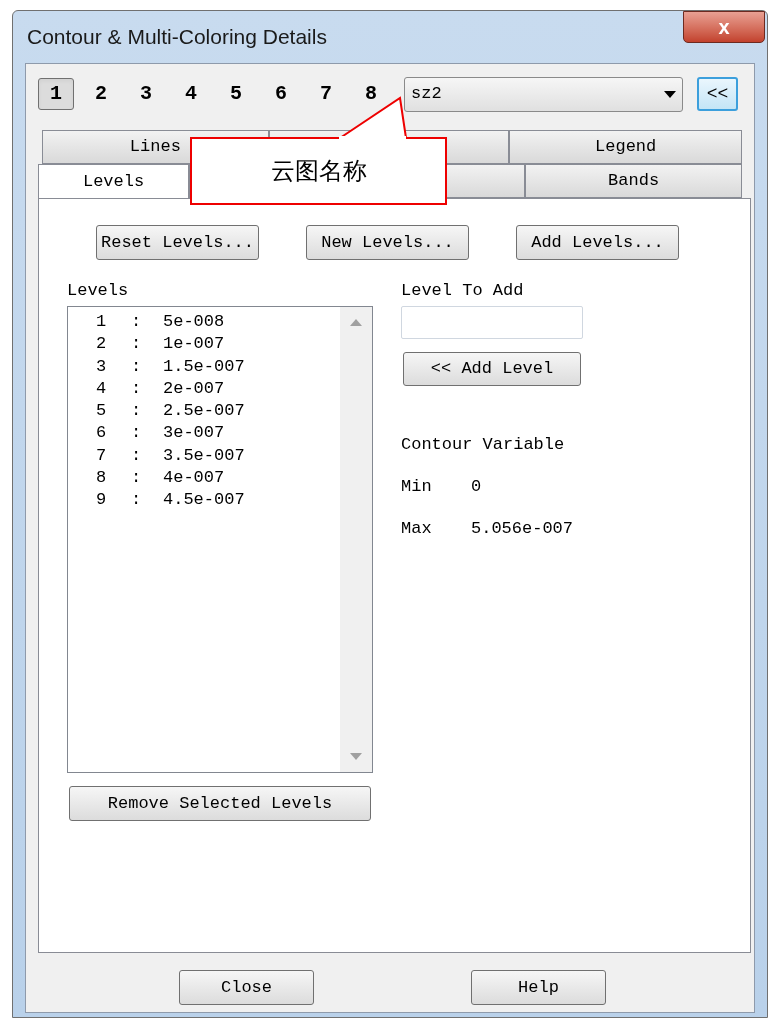  What do you see at coordinates (246, 987) in the screenshot?
I see `footer-button: Close` at bounding box center [246, 987].